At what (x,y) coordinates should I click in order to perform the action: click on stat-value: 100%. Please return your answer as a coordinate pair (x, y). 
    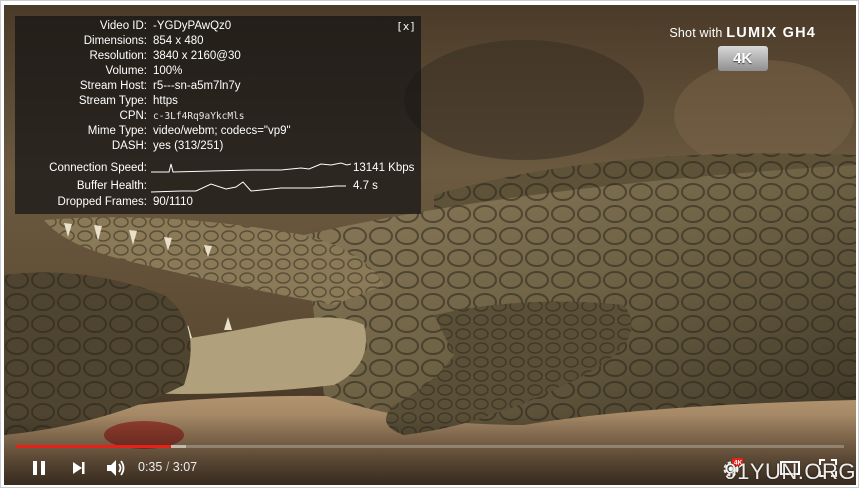
    Looking at the image, I should click on (168, 71).